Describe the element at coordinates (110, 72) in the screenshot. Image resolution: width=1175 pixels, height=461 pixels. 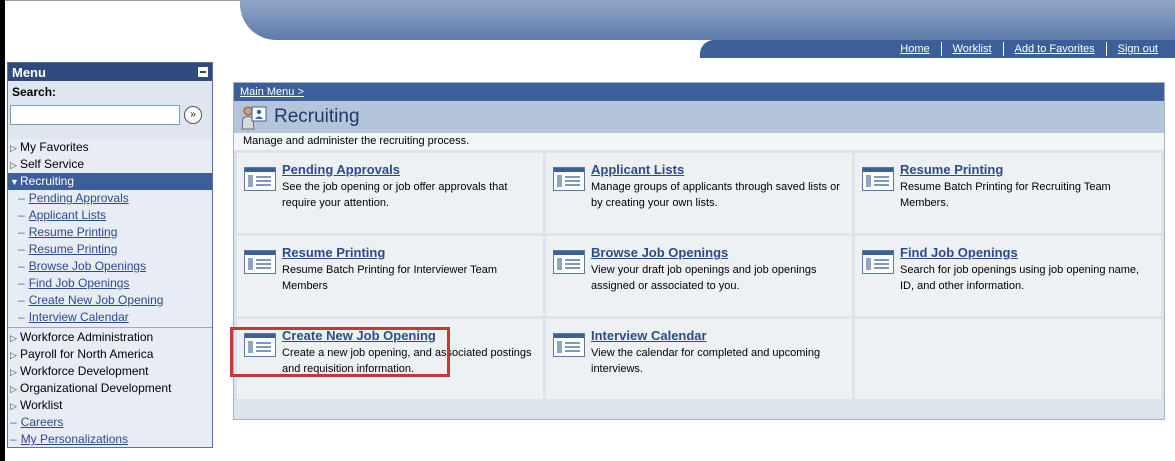
I see `menu-header: Menu` at that location.